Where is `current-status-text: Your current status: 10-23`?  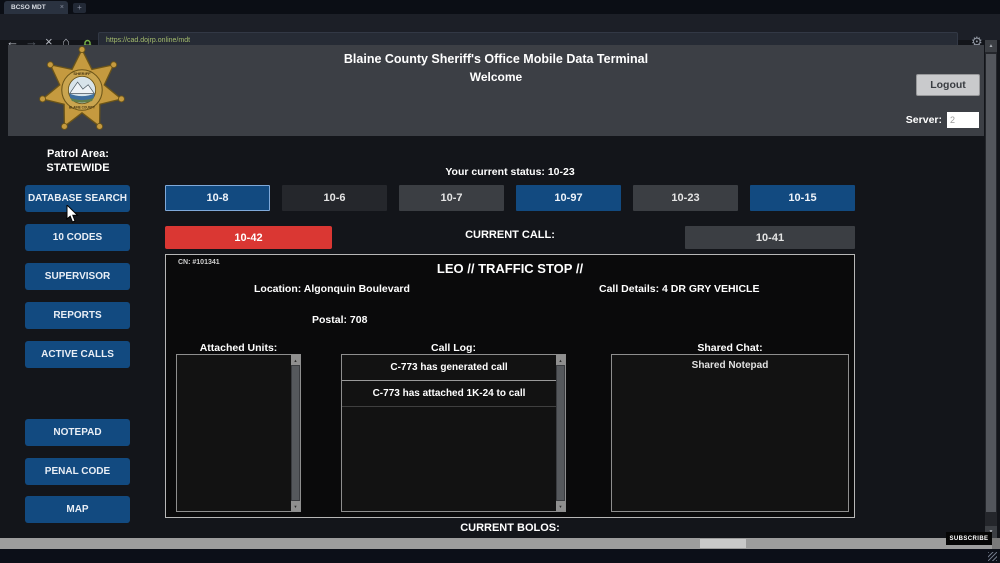
current-status-text: Your current status: 10-23 is located at coordinates (510, 172).